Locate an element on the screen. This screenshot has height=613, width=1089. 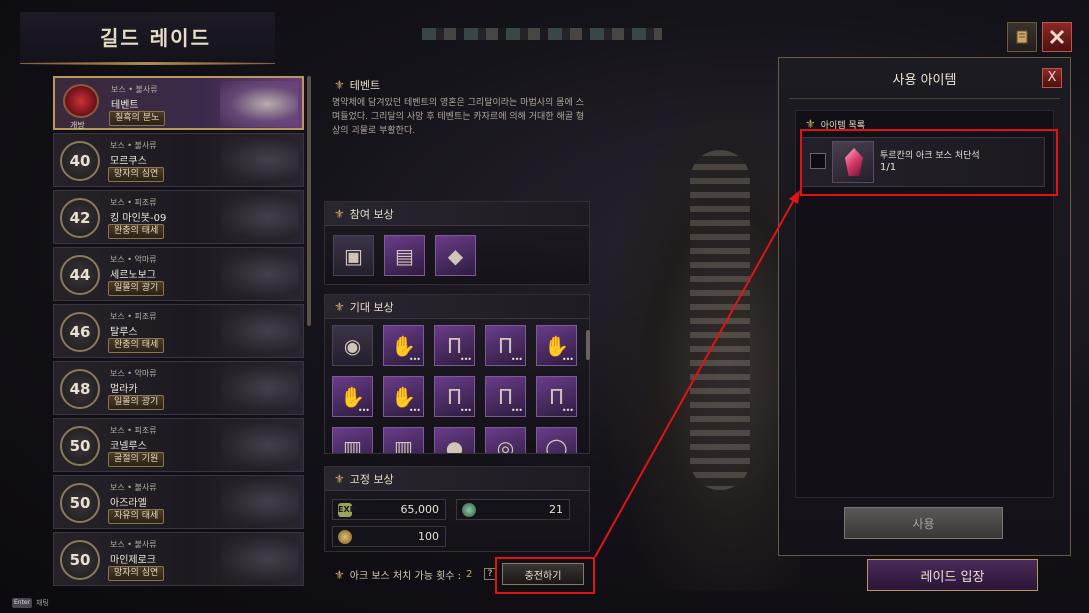
chat-label: 채팅 is located at coordinates (42, 603).